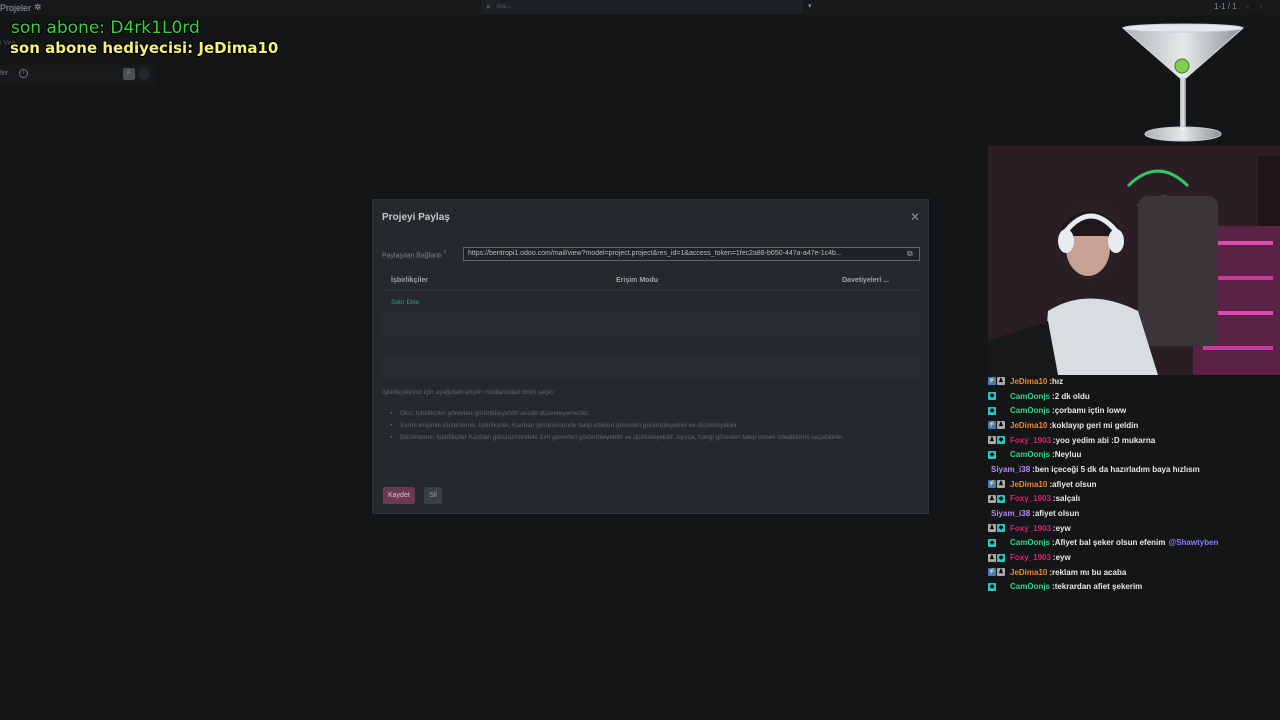 The width and height of the screenshot is (1280, 720). I want to click on left-filter-bar: fer i F, so click(77, 75).